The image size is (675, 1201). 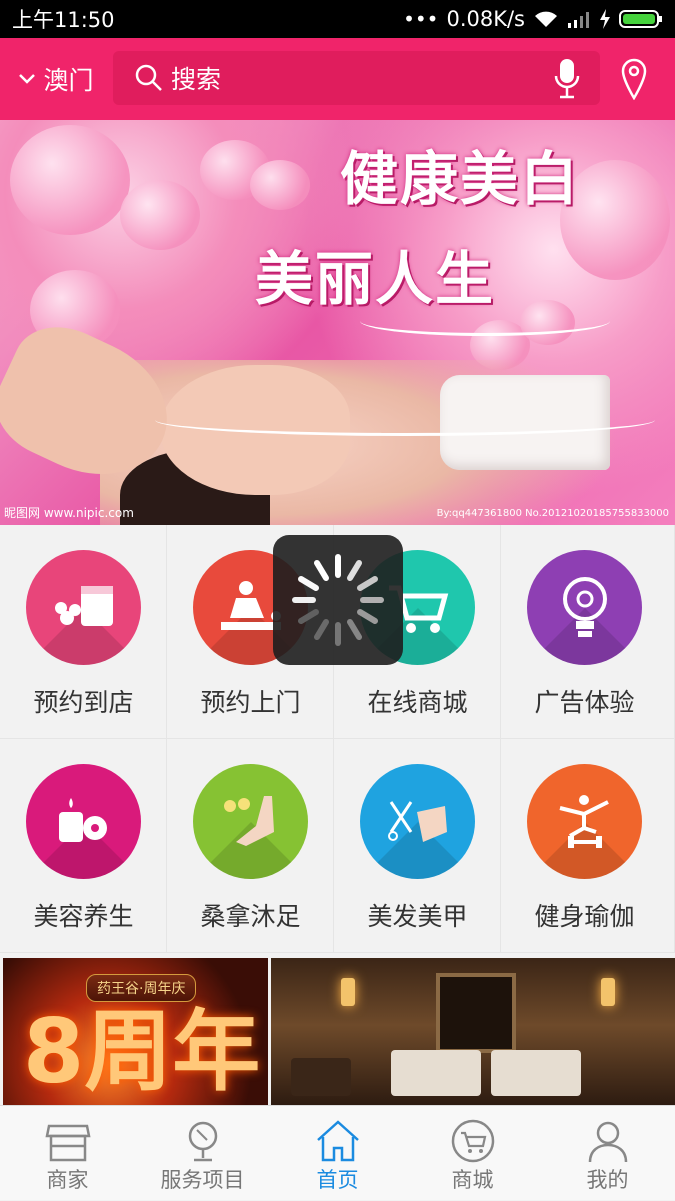 I want to click on promo-big-text: 8周年, so click(x=142, y=1051).